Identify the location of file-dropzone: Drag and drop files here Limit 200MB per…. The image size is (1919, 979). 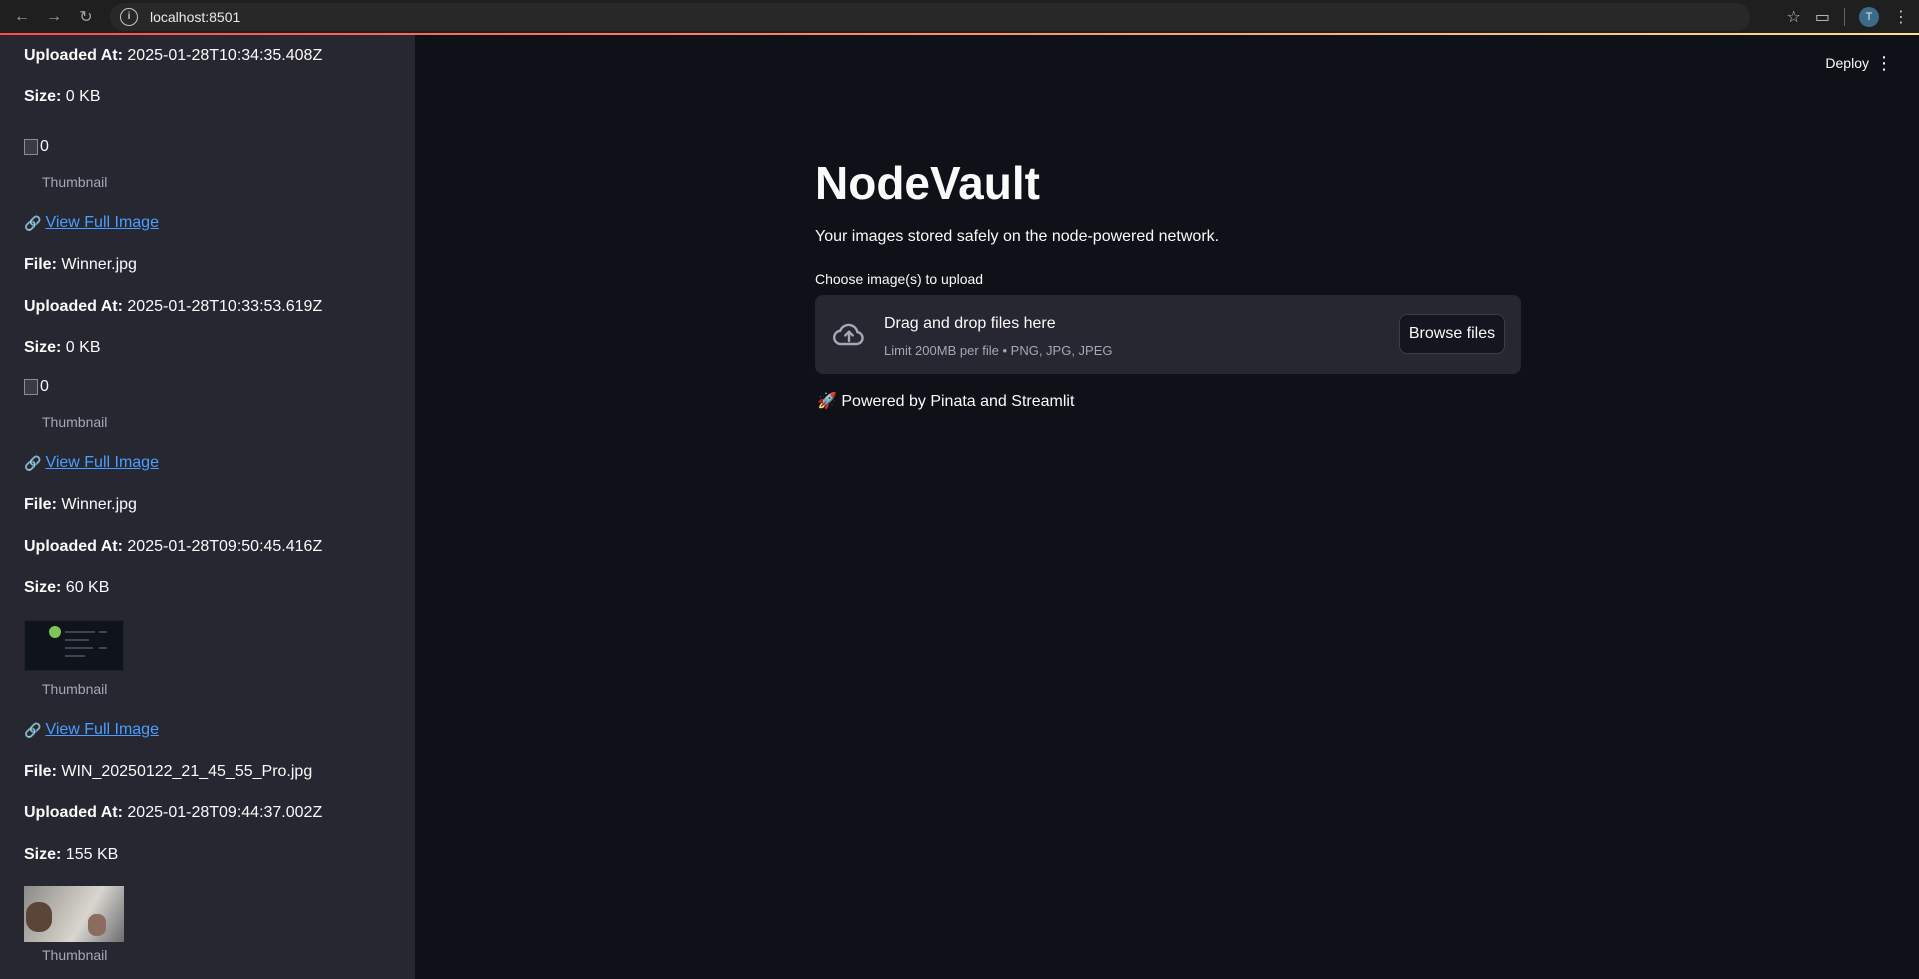
(1168, 334).